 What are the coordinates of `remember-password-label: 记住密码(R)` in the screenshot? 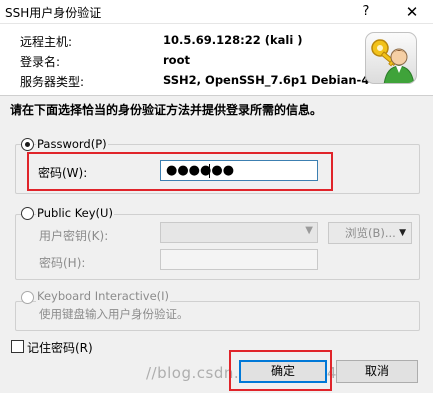 It's located at (60, 347).